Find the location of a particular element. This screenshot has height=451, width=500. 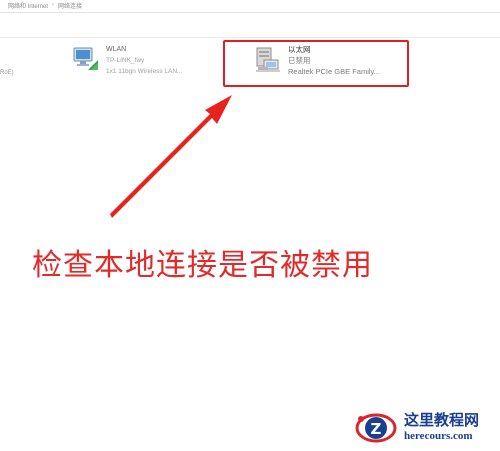

watermark-url: herecours.com is located at coordinates (438, 436).